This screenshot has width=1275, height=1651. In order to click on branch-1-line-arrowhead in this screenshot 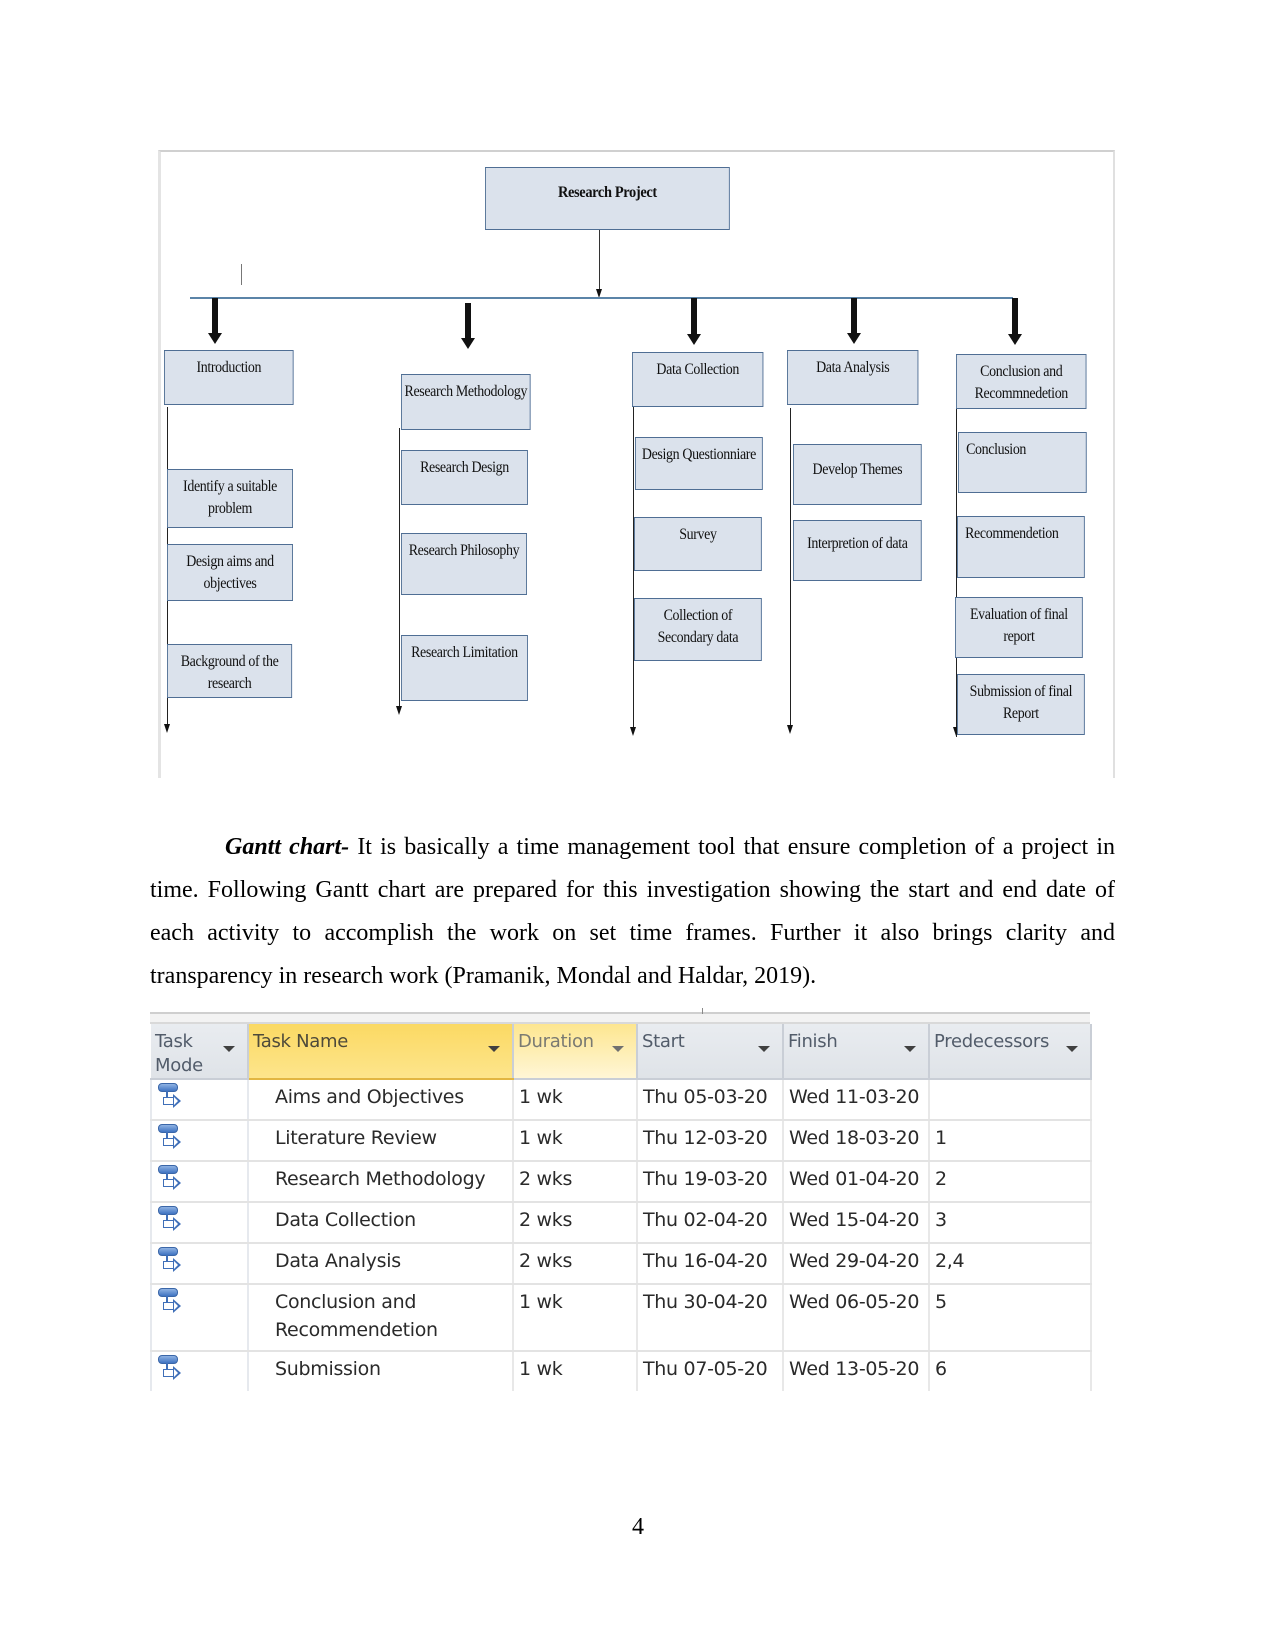, I will do `click(167, 728)`.